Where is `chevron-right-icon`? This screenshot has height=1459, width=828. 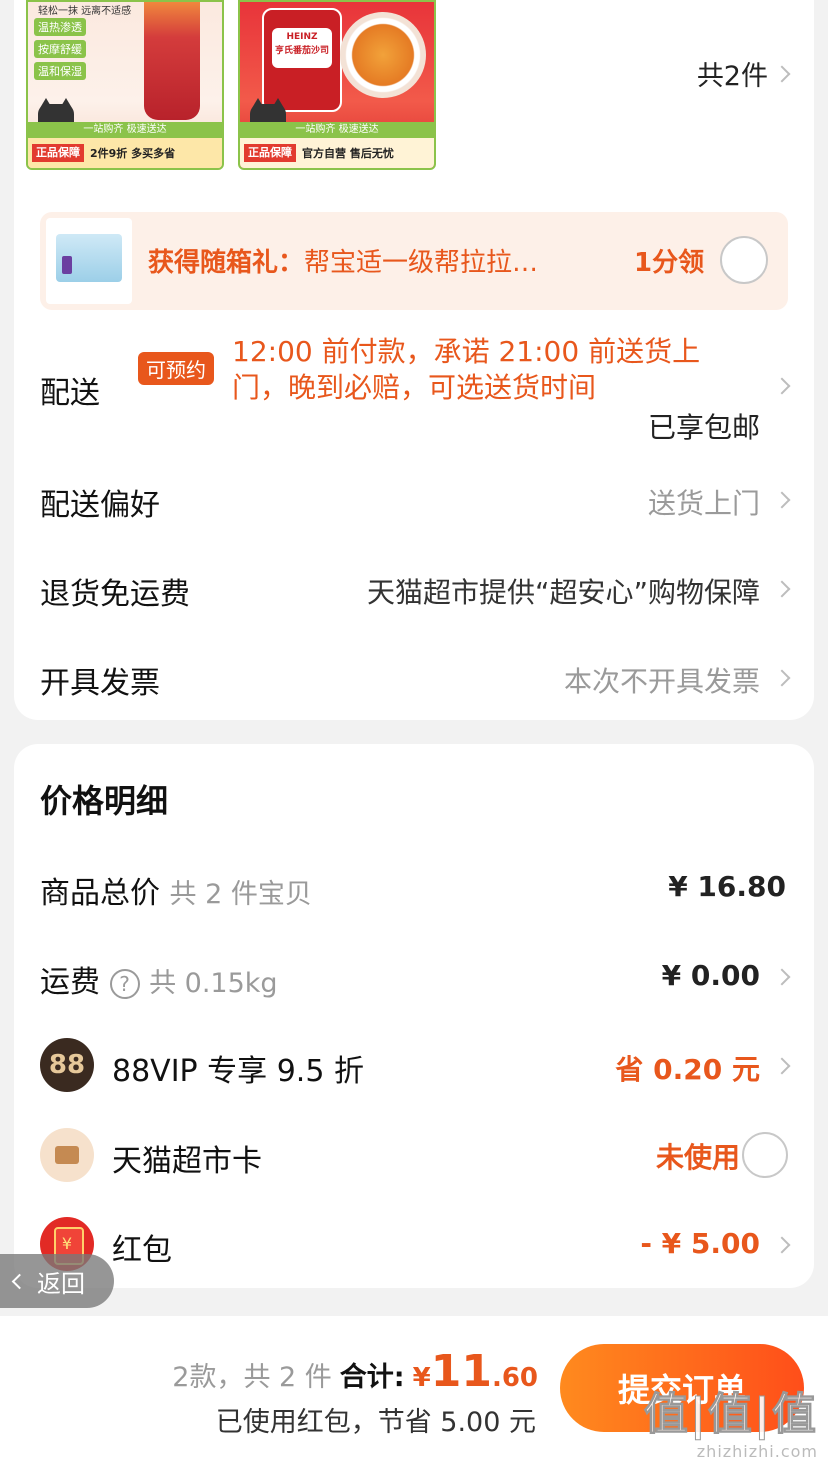 chevron-right-icon is located at coordinates (782, 73).